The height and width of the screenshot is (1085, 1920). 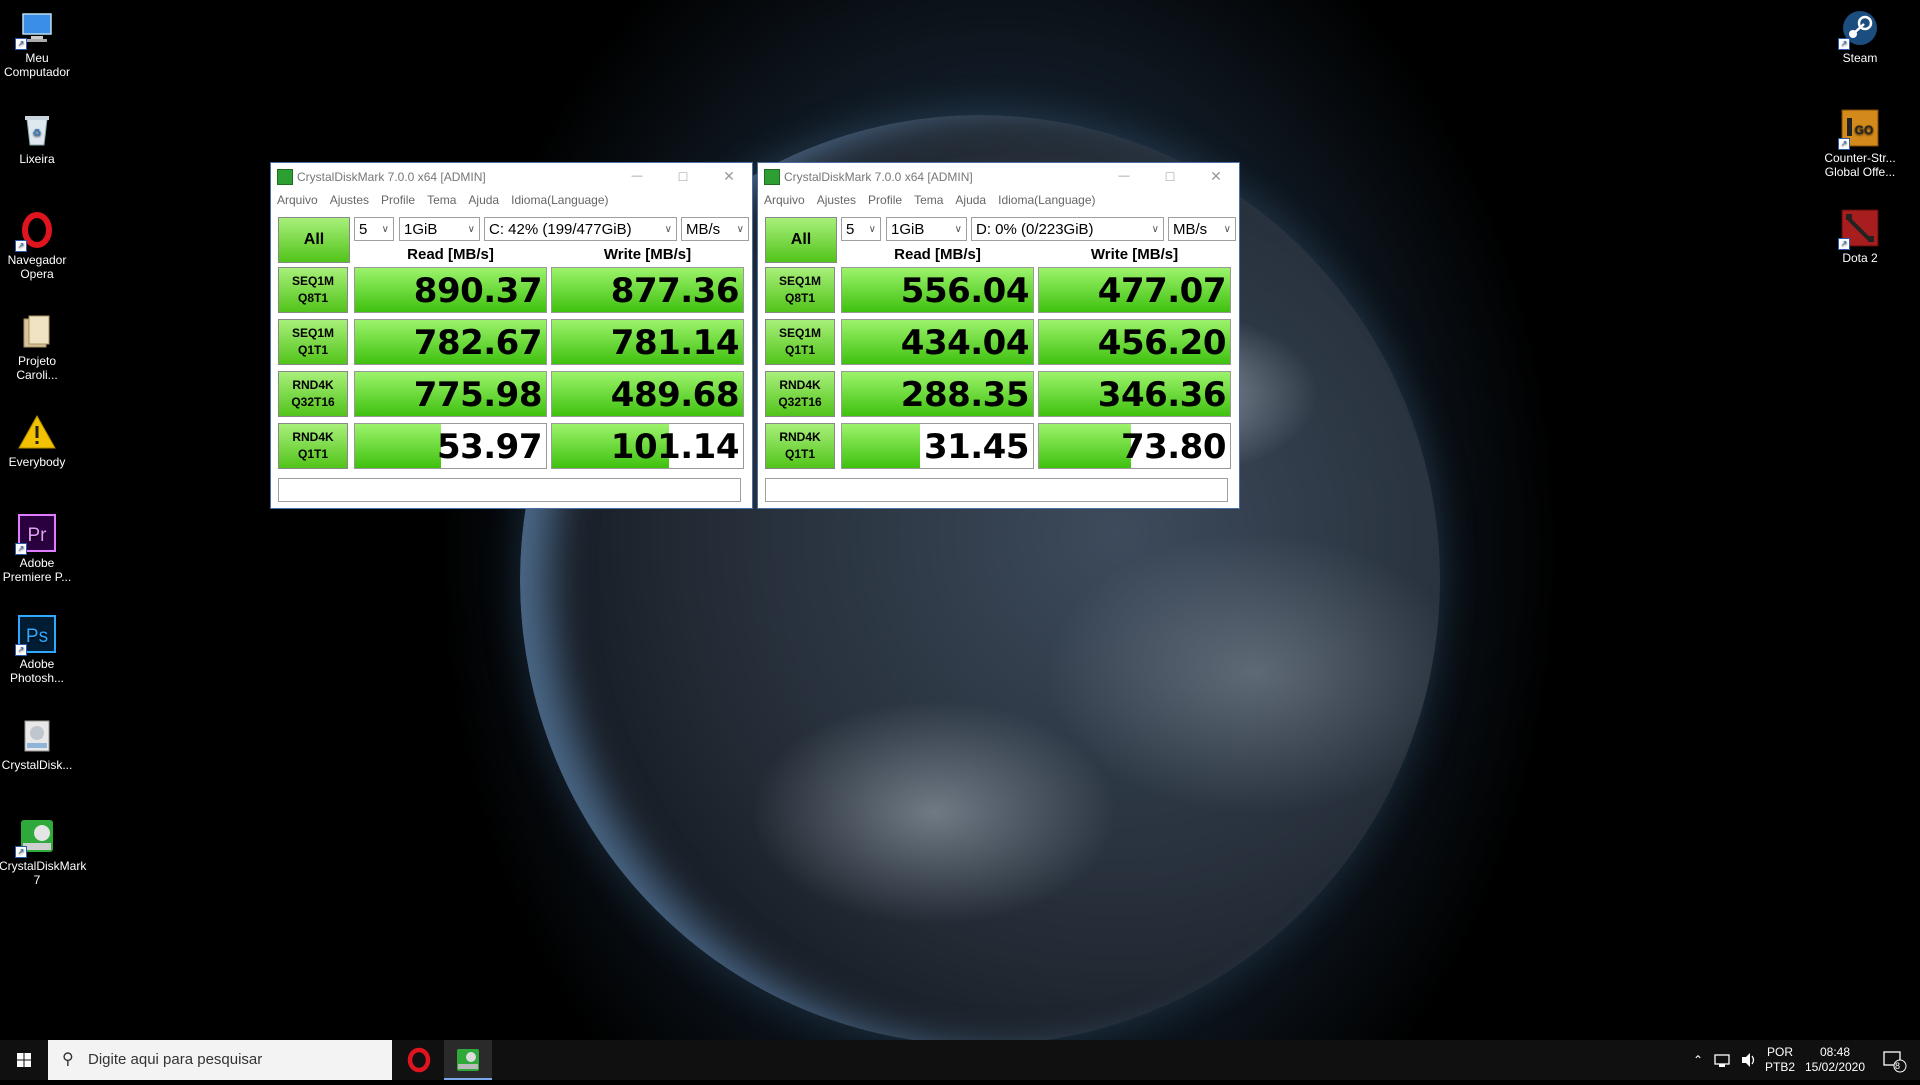 I want to click on write-result-value: 73.80, so click(x=1173, y=447).